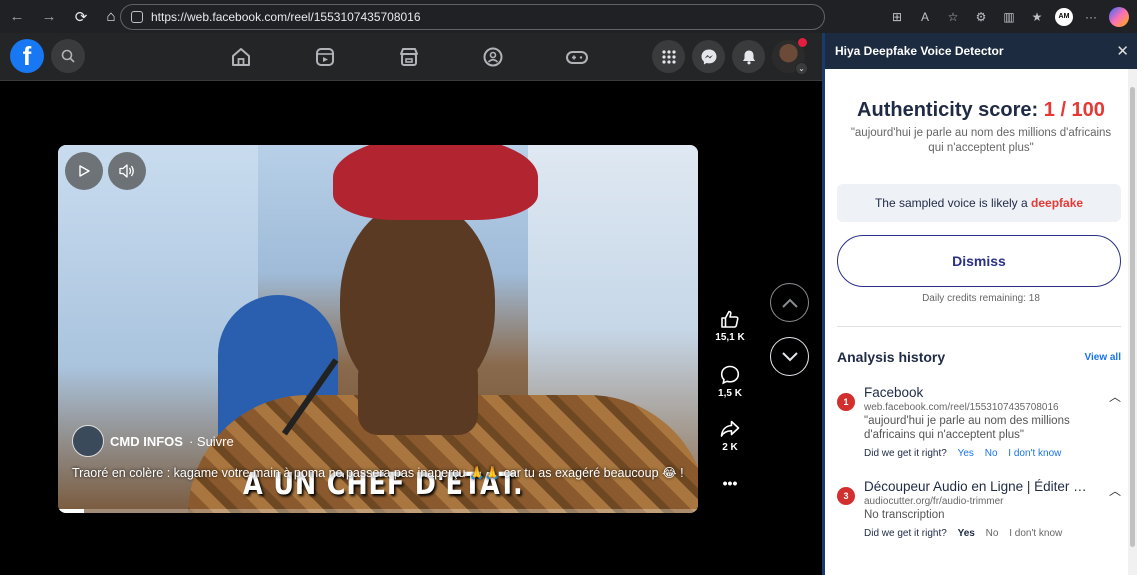 The width and height of the screenshot is (1137, 575). Describe the element at coordinates (948, 110) in the screenshot. I see `score-label: Authenticity score:` at that location.